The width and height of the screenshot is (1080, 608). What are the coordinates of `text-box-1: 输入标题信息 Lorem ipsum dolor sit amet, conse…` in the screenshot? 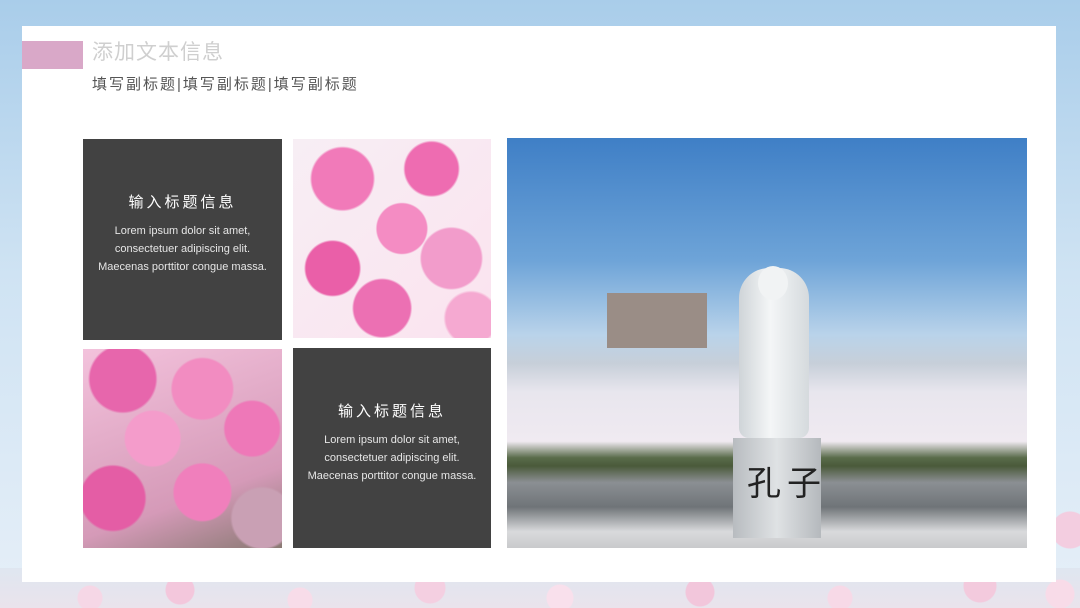 It's located at (182, 239).